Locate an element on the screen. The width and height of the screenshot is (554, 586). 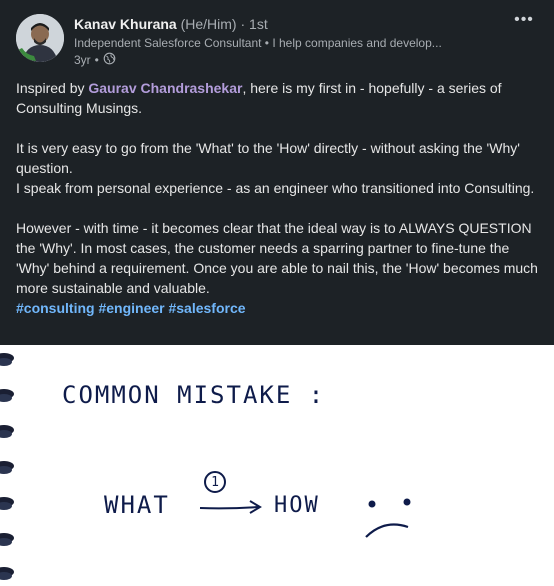
handwritten-heading: COMMON MISTAKE : is located at coordinates (194, 395).